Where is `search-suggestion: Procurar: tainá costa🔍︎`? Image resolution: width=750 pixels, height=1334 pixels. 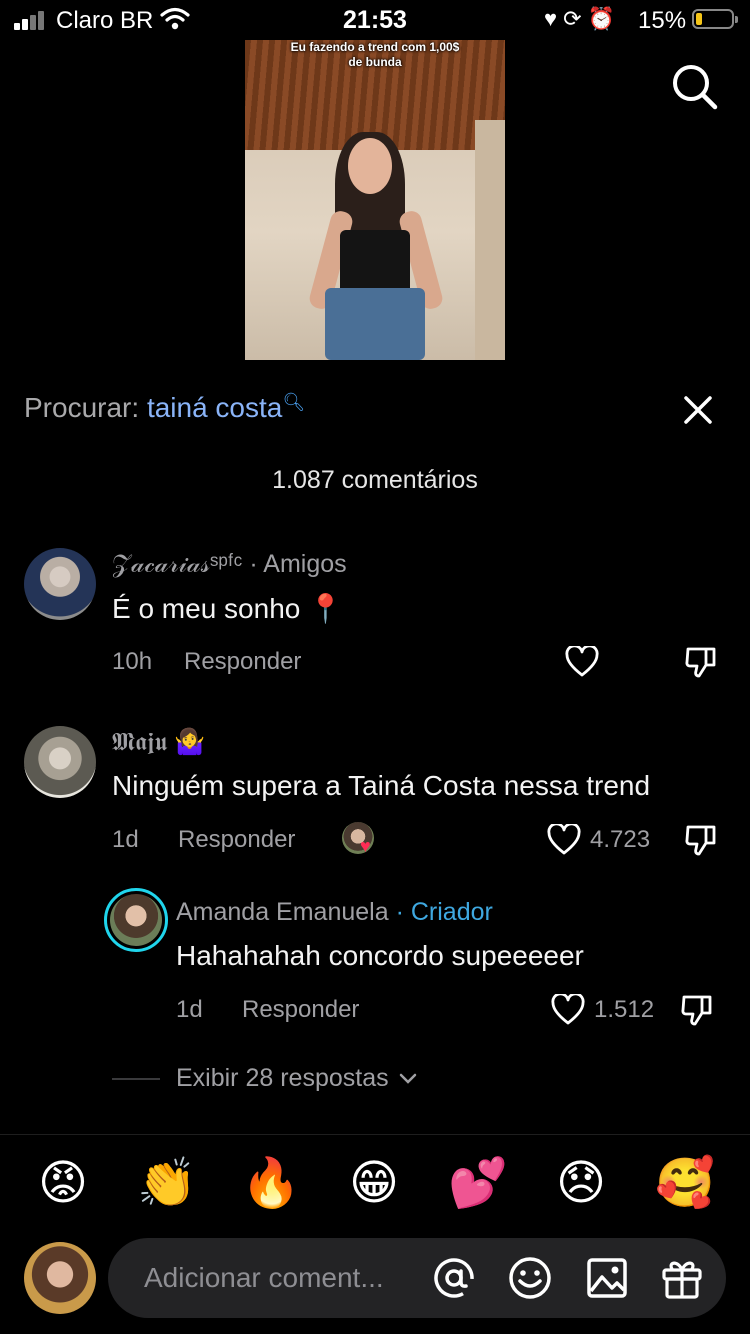 search-suggestion: Procurar: tainá costa🔍︎ is located at coordinates (164, 408).